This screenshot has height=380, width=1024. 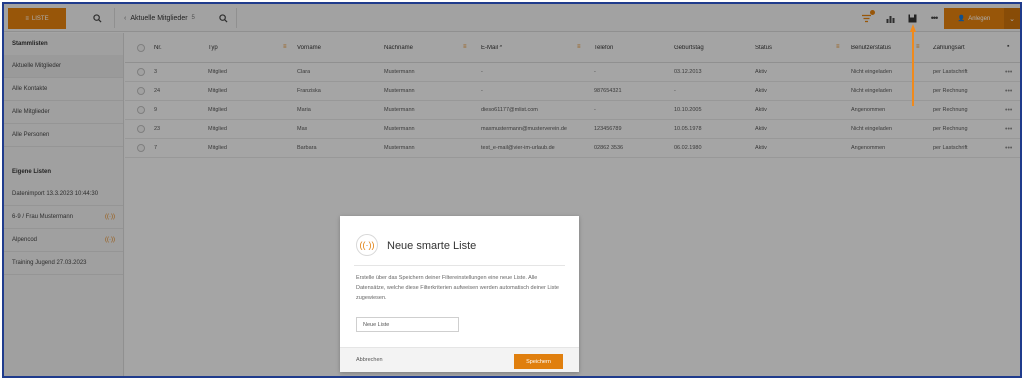 I want to click on cancel-button: Abbrechen, so click(x=369, y=360).